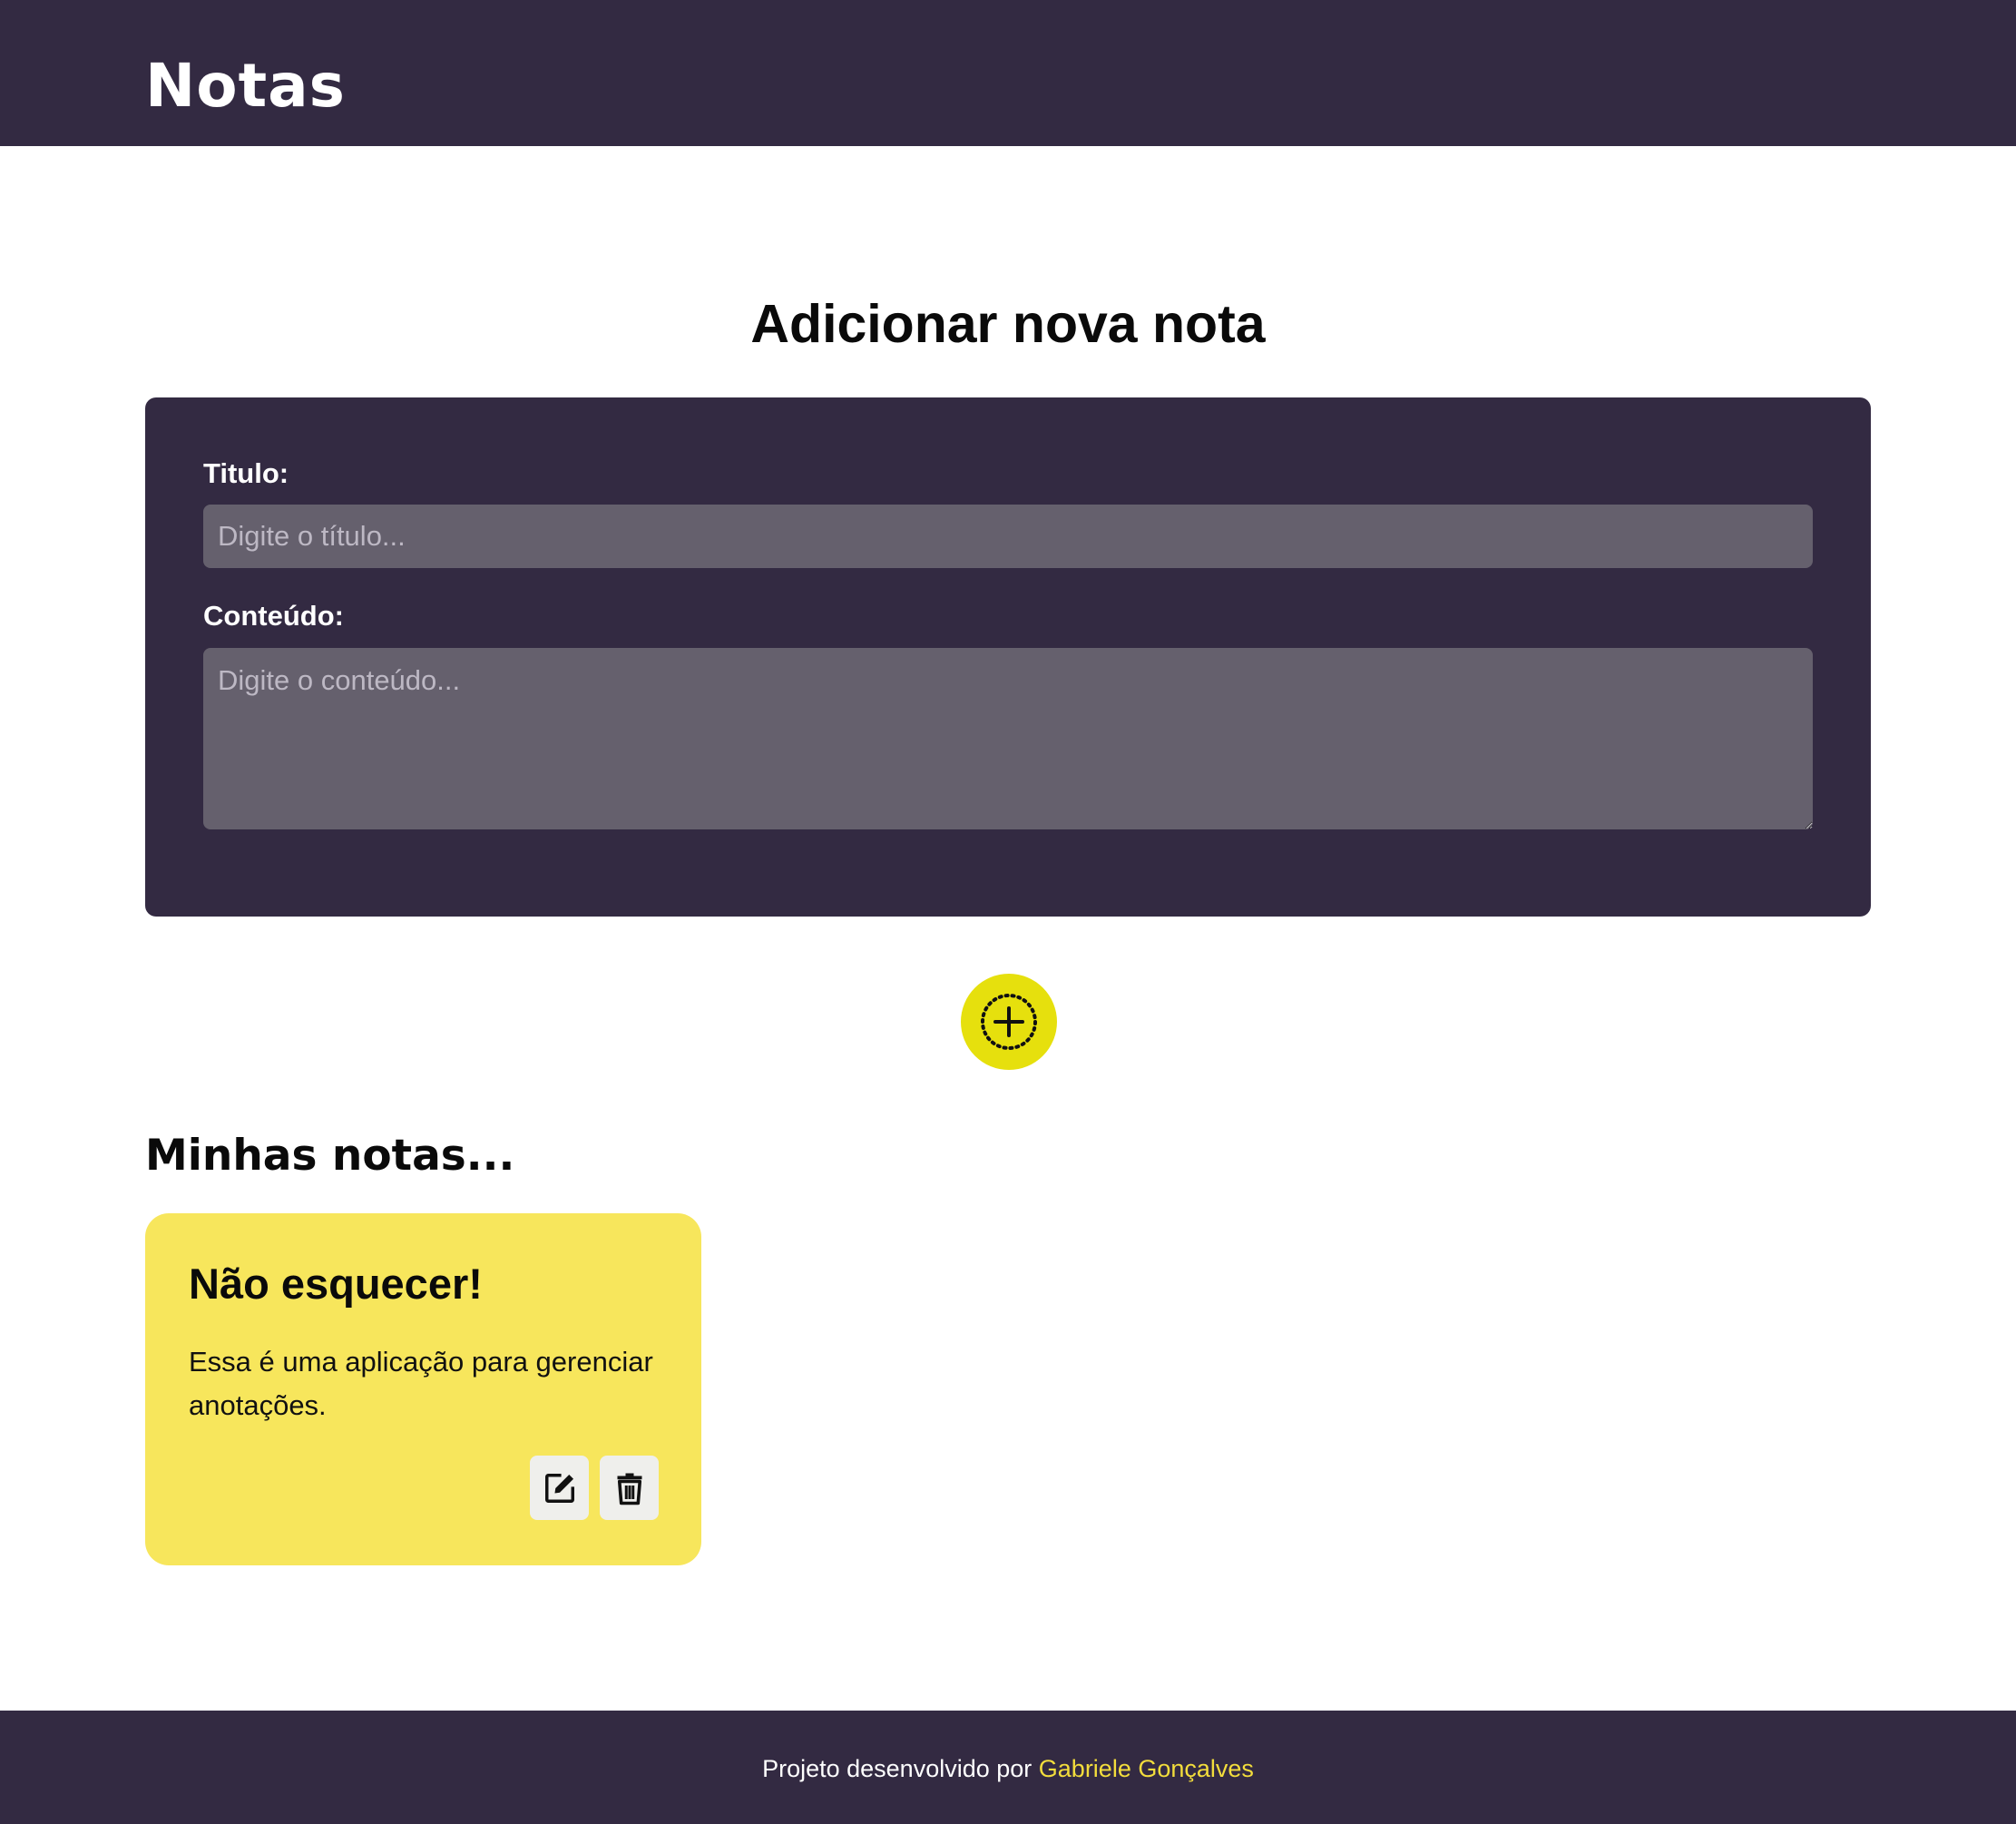  What do you see at coordinates (336, 1284) in the screenshot?
I see `note-title: Não esquecer!` at bounding box center [336, 1284].